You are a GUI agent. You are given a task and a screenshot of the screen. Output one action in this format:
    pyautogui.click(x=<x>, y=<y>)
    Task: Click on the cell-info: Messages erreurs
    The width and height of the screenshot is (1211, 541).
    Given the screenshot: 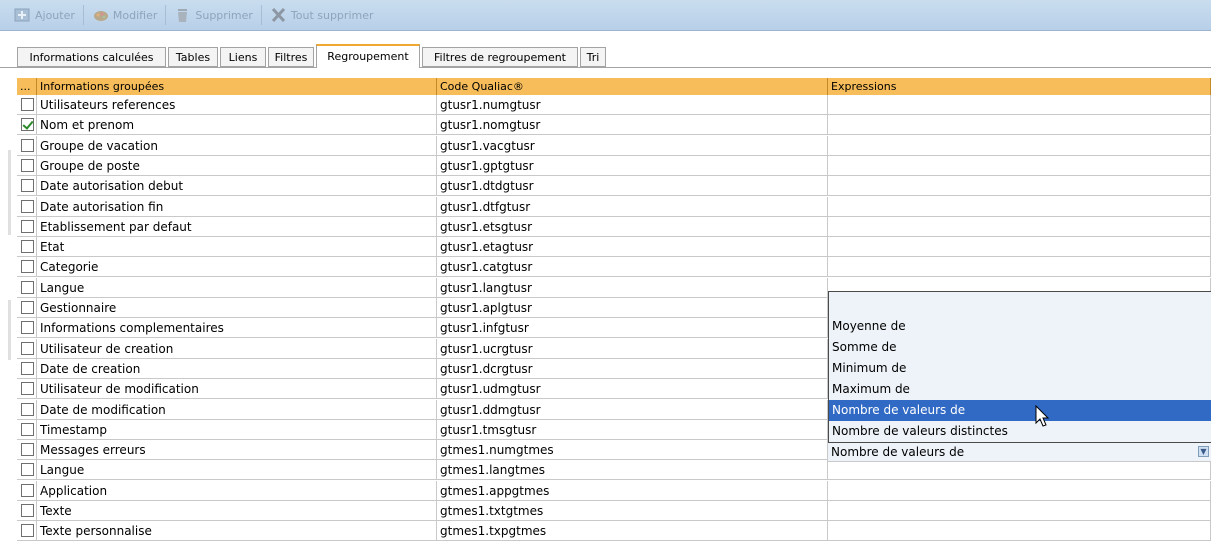 What is the action you would take?
    pyautogui.click(x=237, y=450)
    